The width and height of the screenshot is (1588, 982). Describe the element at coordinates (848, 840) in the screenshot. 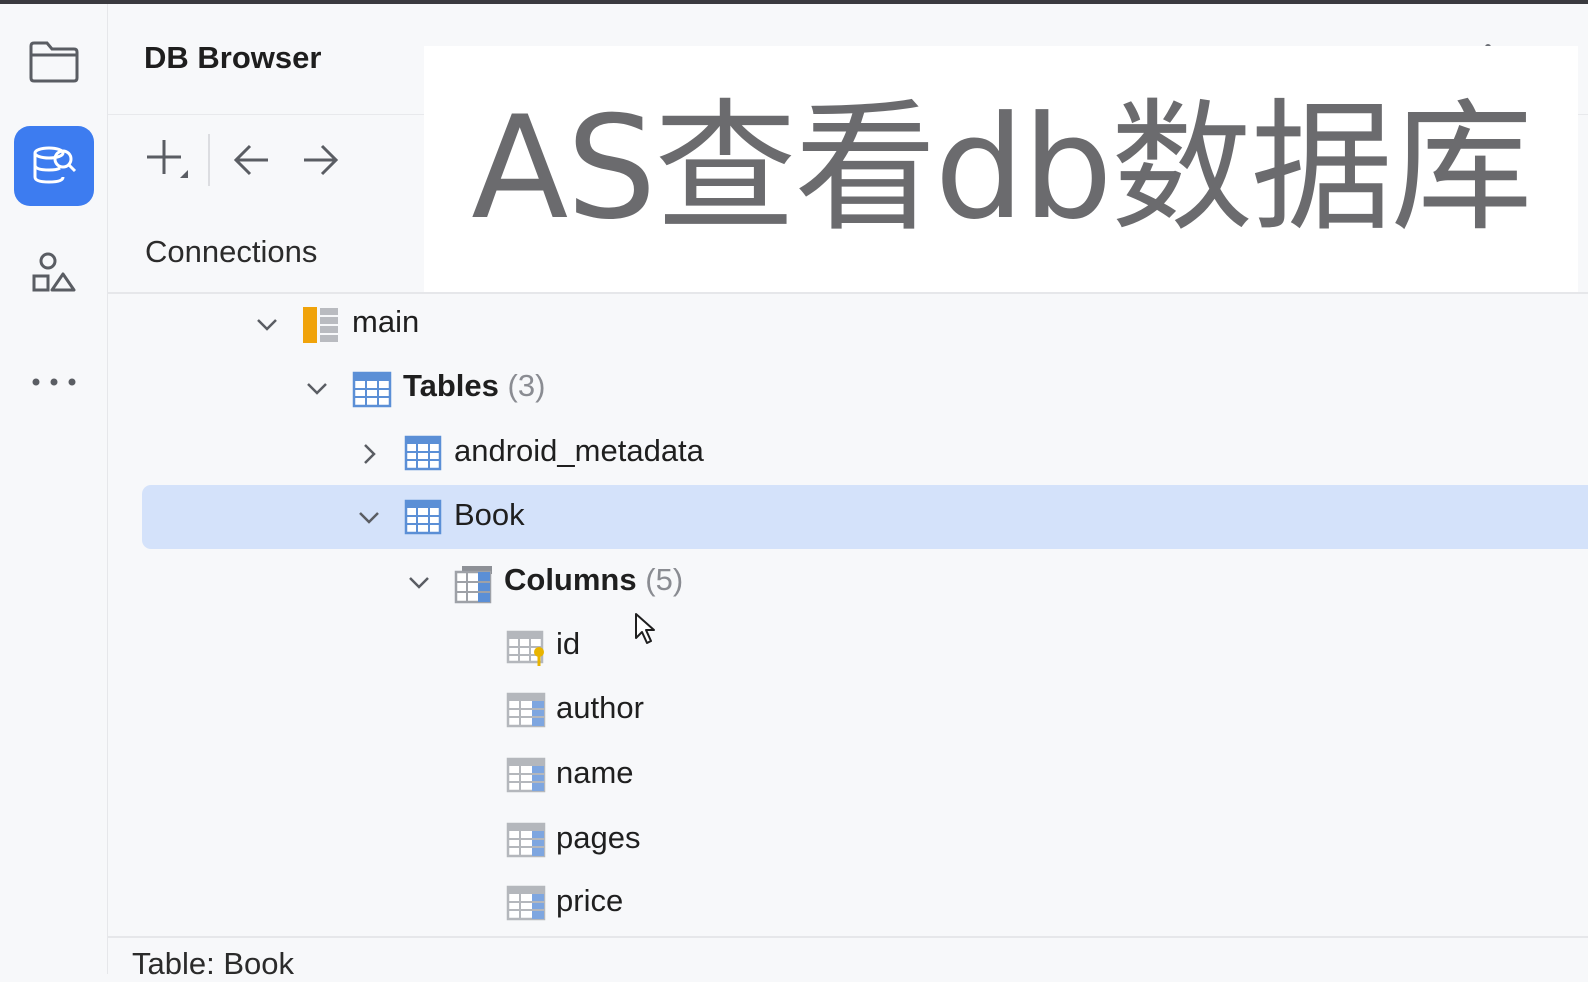

I see `column-node-pages: pages` at that location.